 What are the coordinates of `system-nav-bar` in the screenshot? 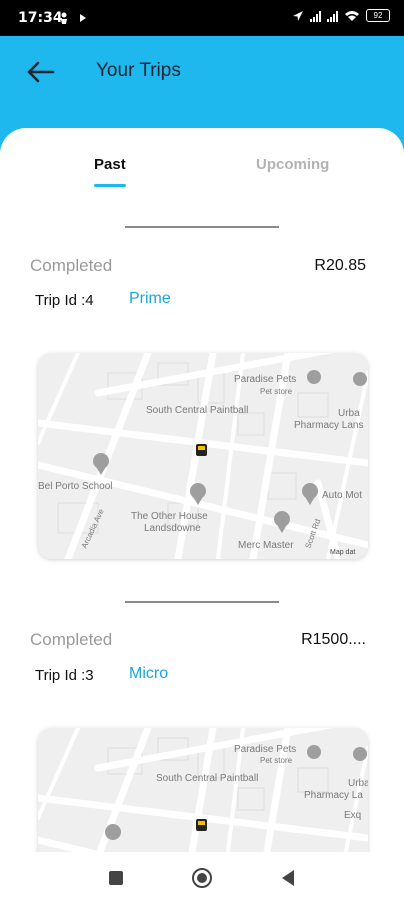 It's located at (202, 876).